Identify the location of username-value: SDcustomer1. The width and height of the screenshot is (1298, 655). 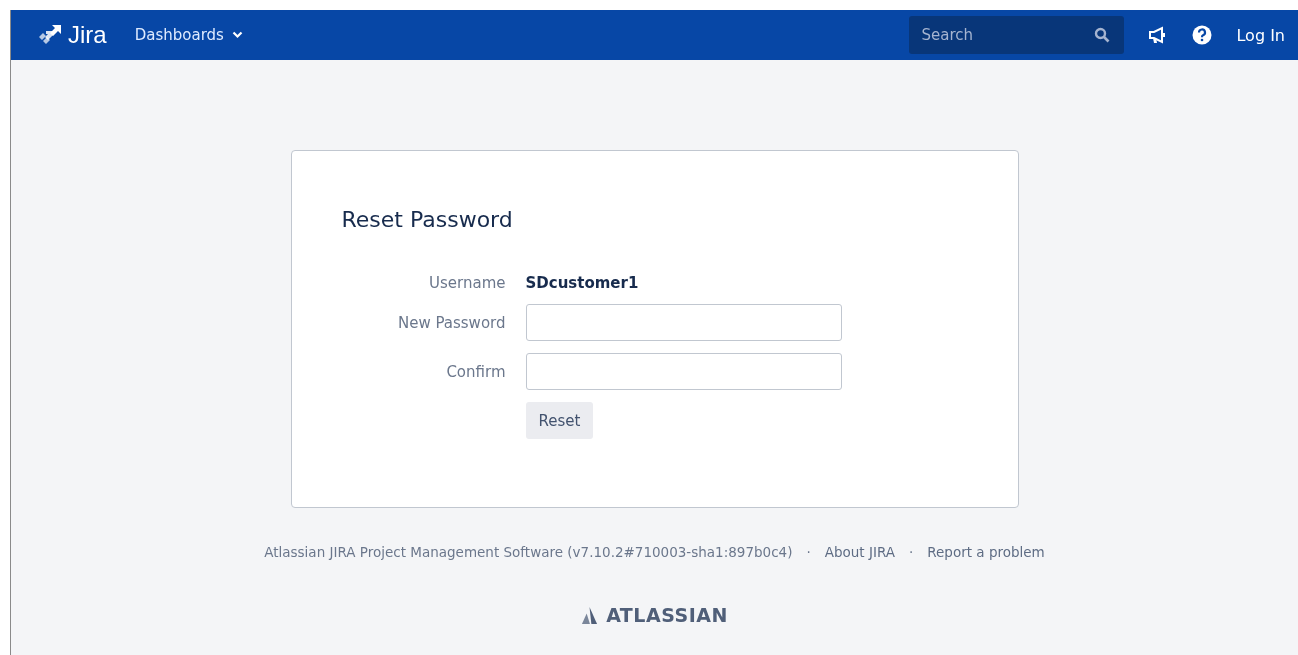
(582, 283).